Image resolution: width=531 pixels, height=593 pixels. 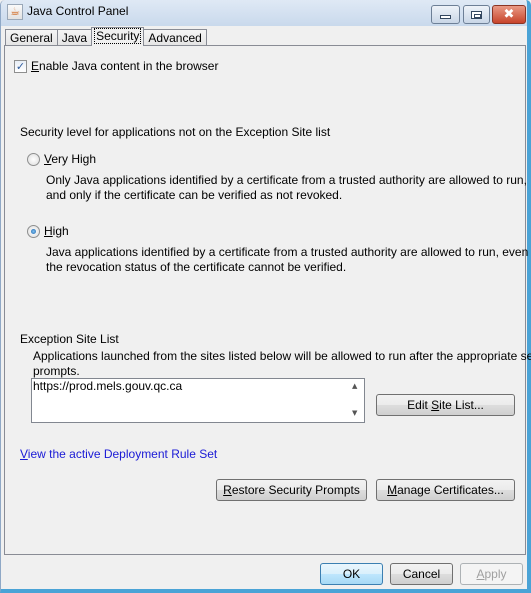 I want to click on checkmark-icon: ✓, so click(x=20, y=66).